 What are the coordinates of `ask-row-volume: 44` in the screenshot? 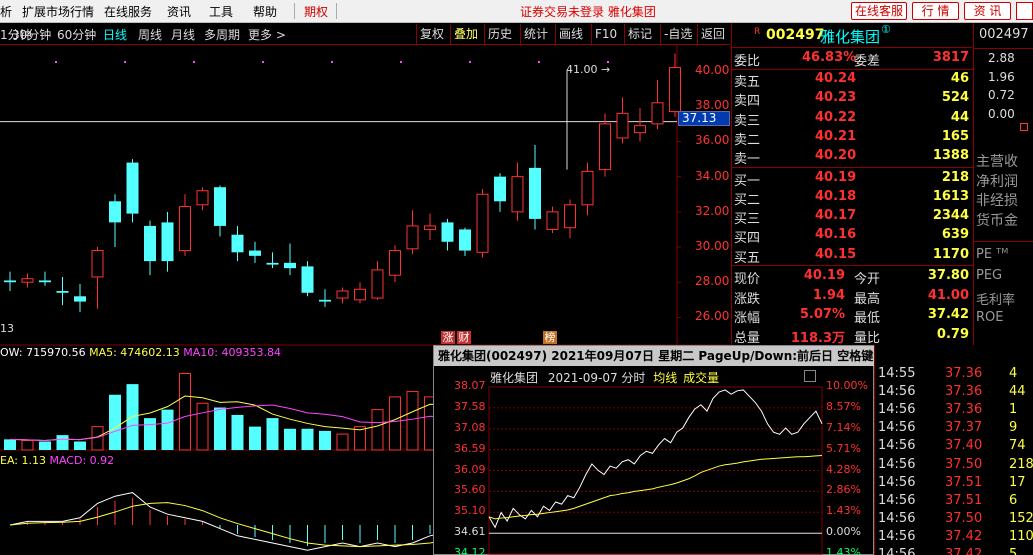 It's located at (959, 117).